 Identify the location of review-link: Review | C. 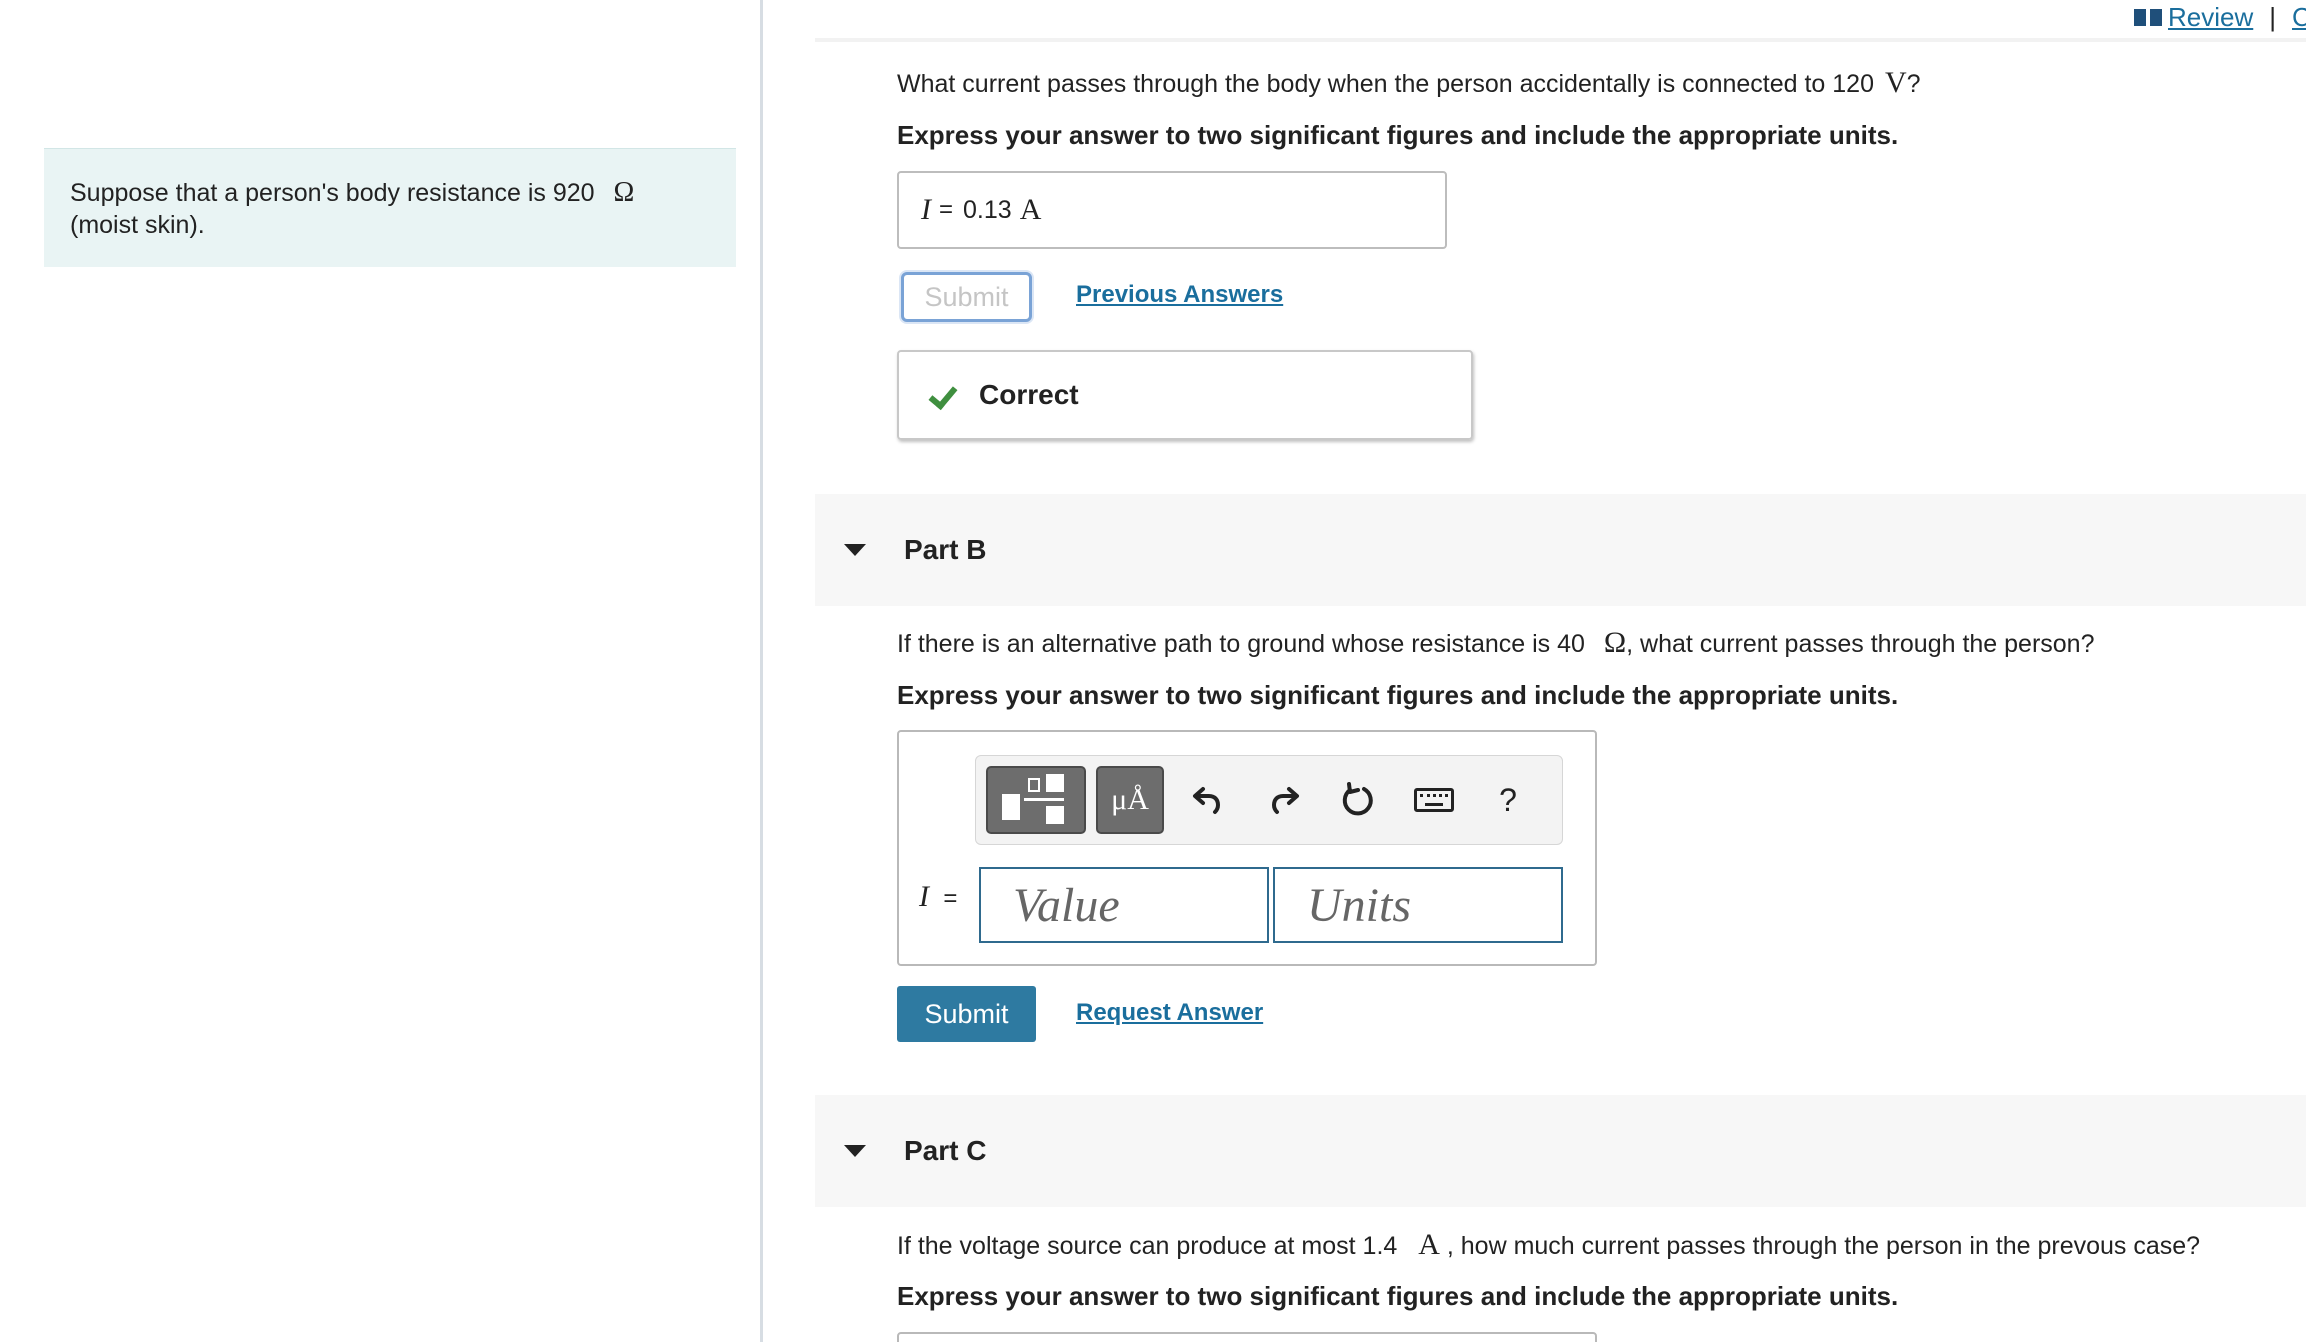
(2220, 17).